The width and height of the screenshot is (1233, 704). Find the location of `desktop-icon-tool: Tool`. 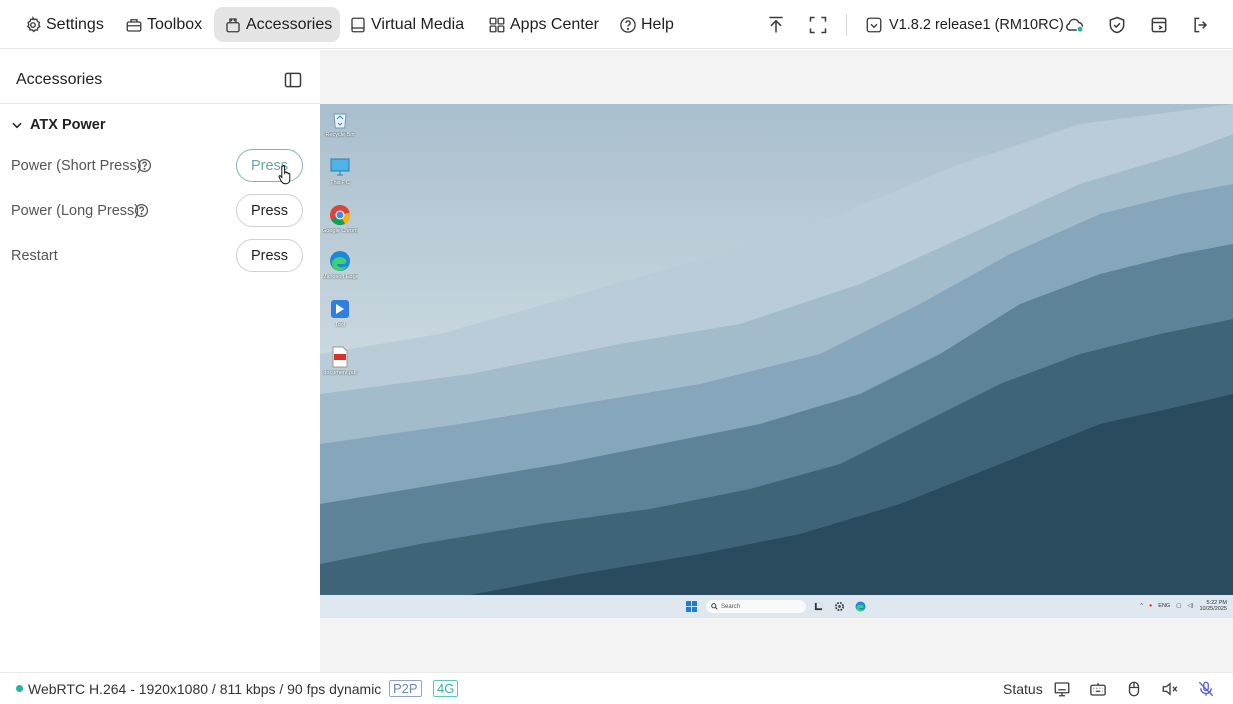

desktop-icon-tool: Tool is located at coordinates (340, 313).